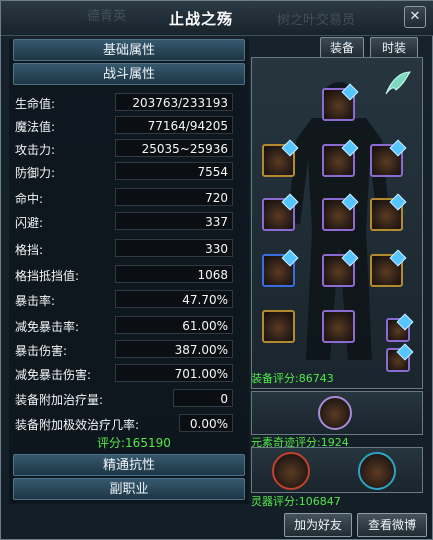  Describe the element at coordinates (397, 83) in the screenshot. I see `wing-icon` at that location.